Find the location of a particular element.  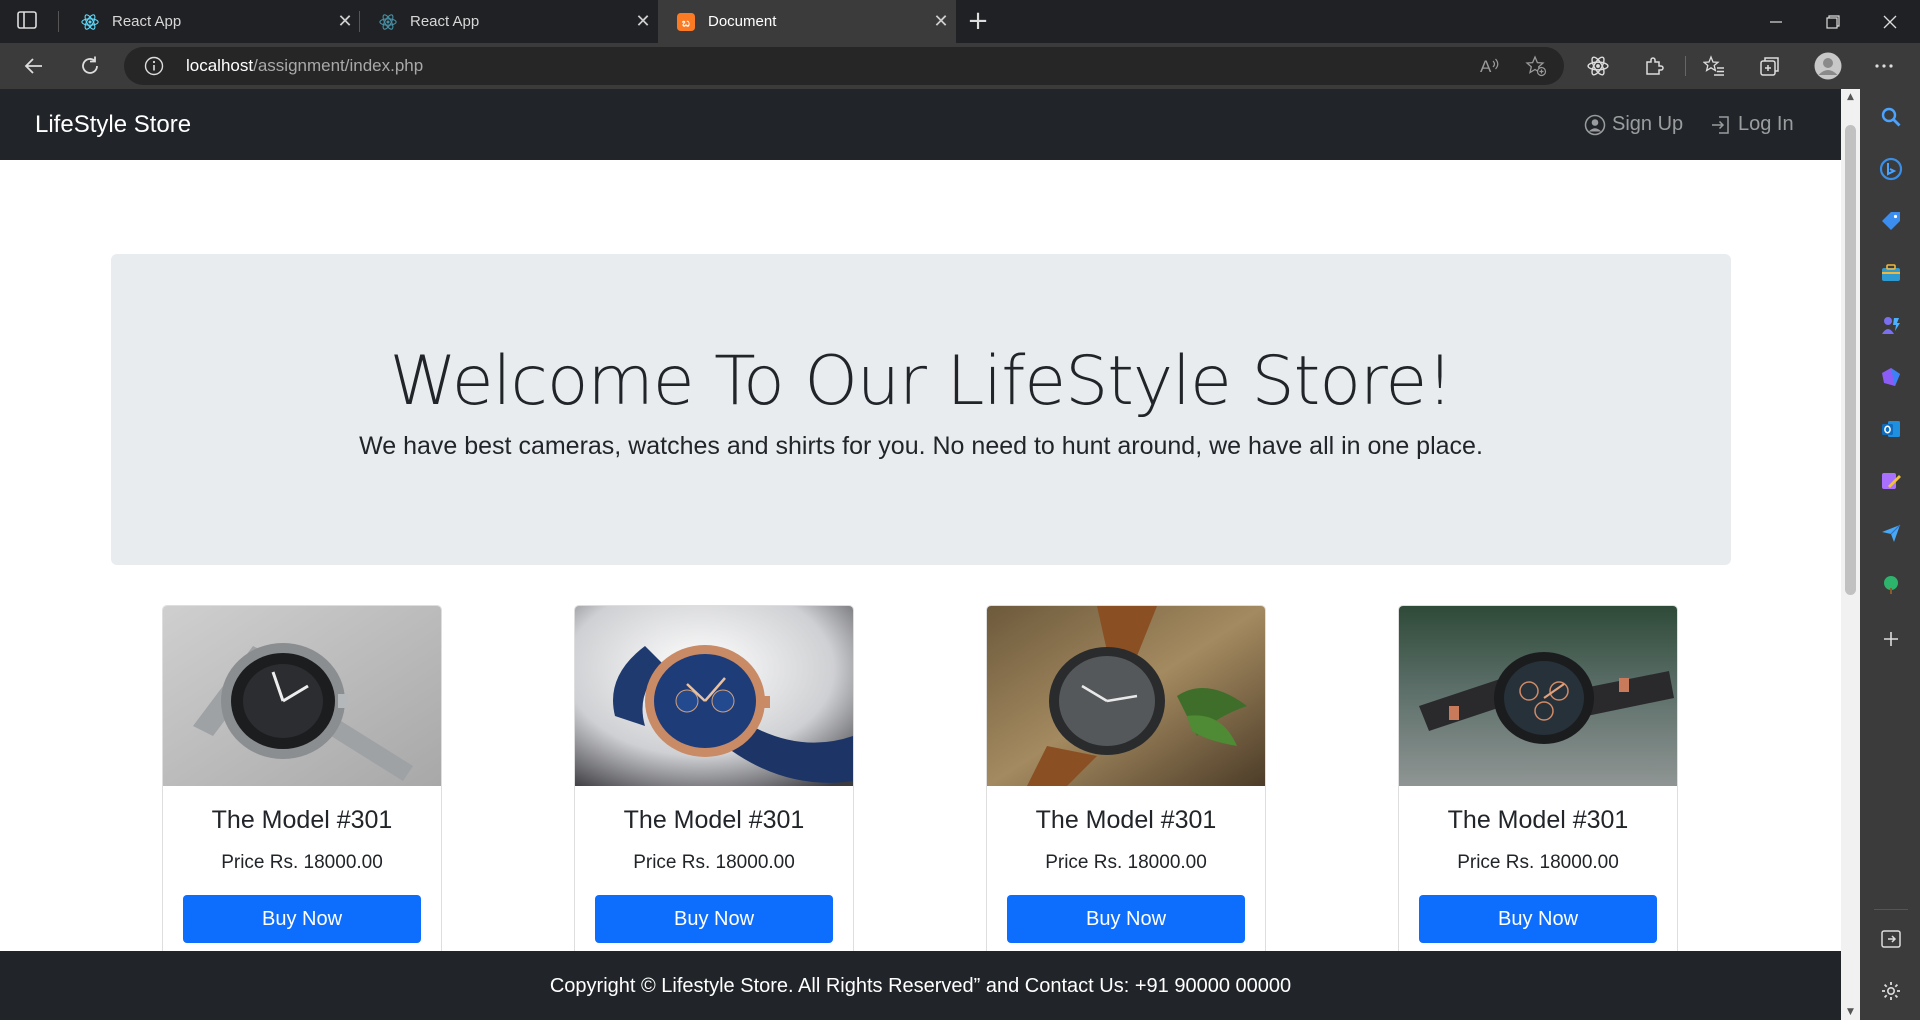

address-bar: localhost/assignment/index.php A is located at coordinates (844, 66).